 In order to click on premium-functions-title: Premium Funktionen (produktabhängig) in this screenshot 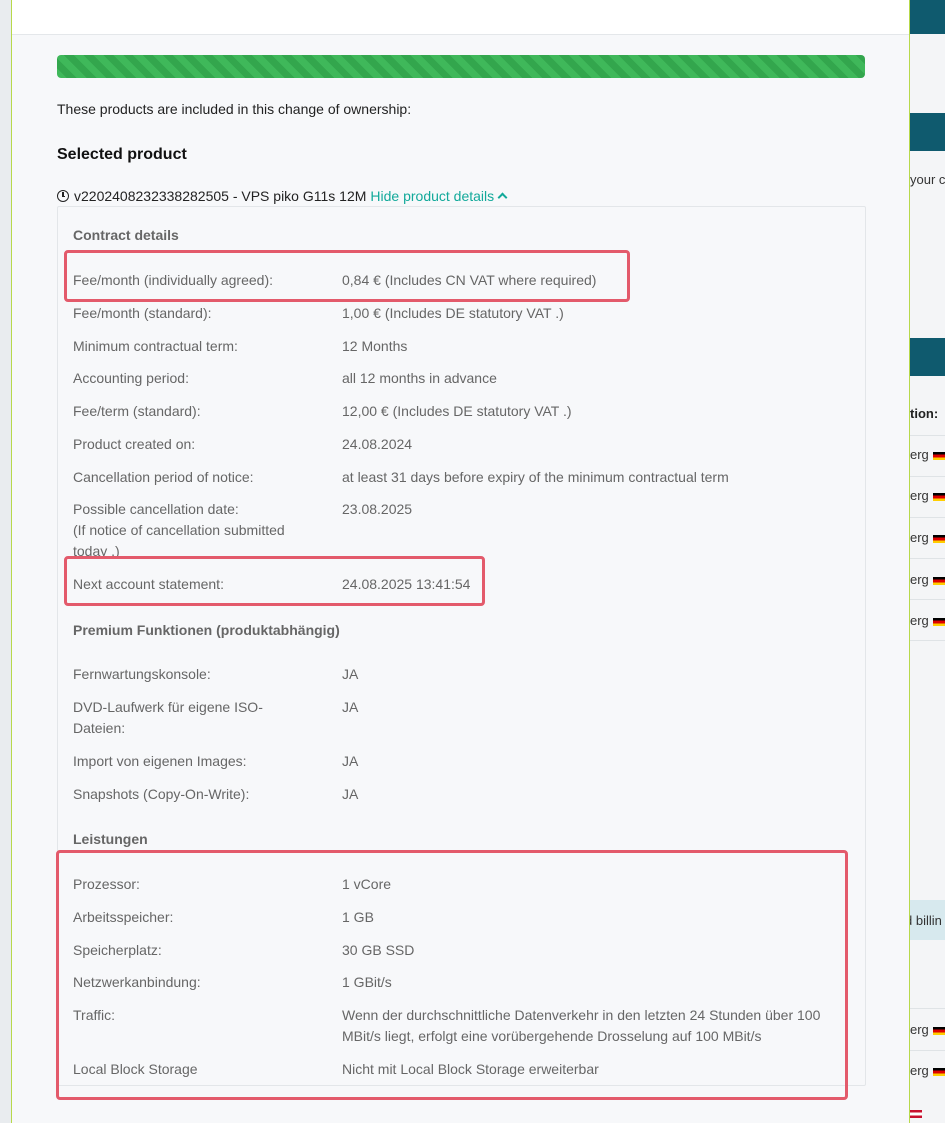, I will do `click(206, 630)`.